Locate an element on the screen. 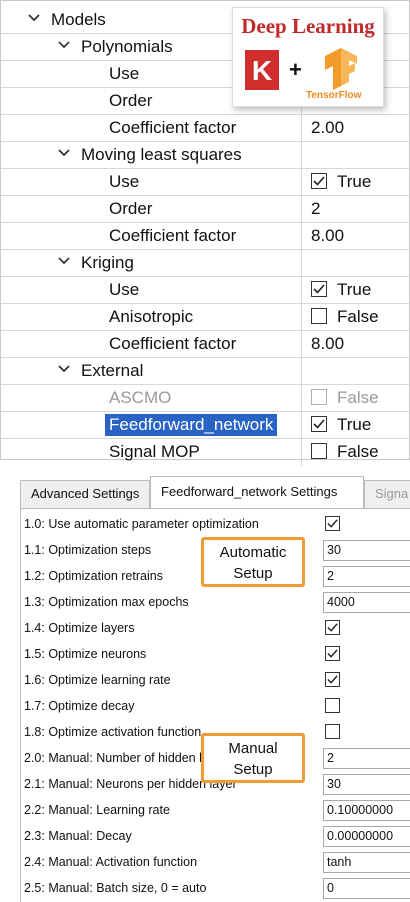 The height and width of the screenshot is (902, 410). tree-label-external: External is located at coordinates (112, 370).